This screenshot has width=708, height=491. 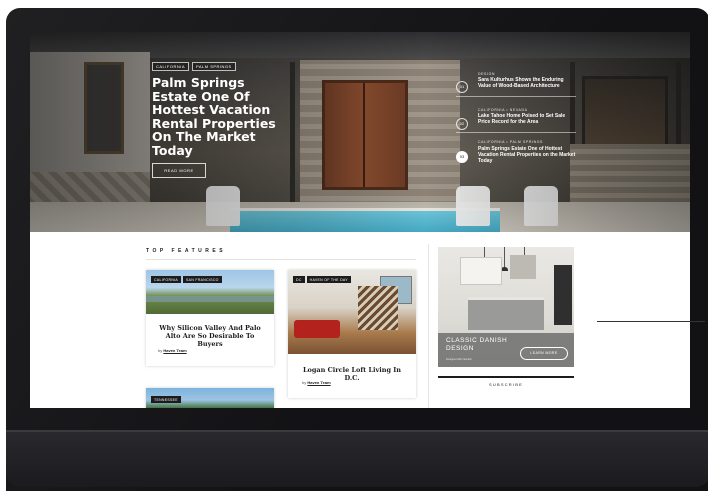 I want to click on card-tag: HAVEN OF THE DAY, so click(x=328, y=279).